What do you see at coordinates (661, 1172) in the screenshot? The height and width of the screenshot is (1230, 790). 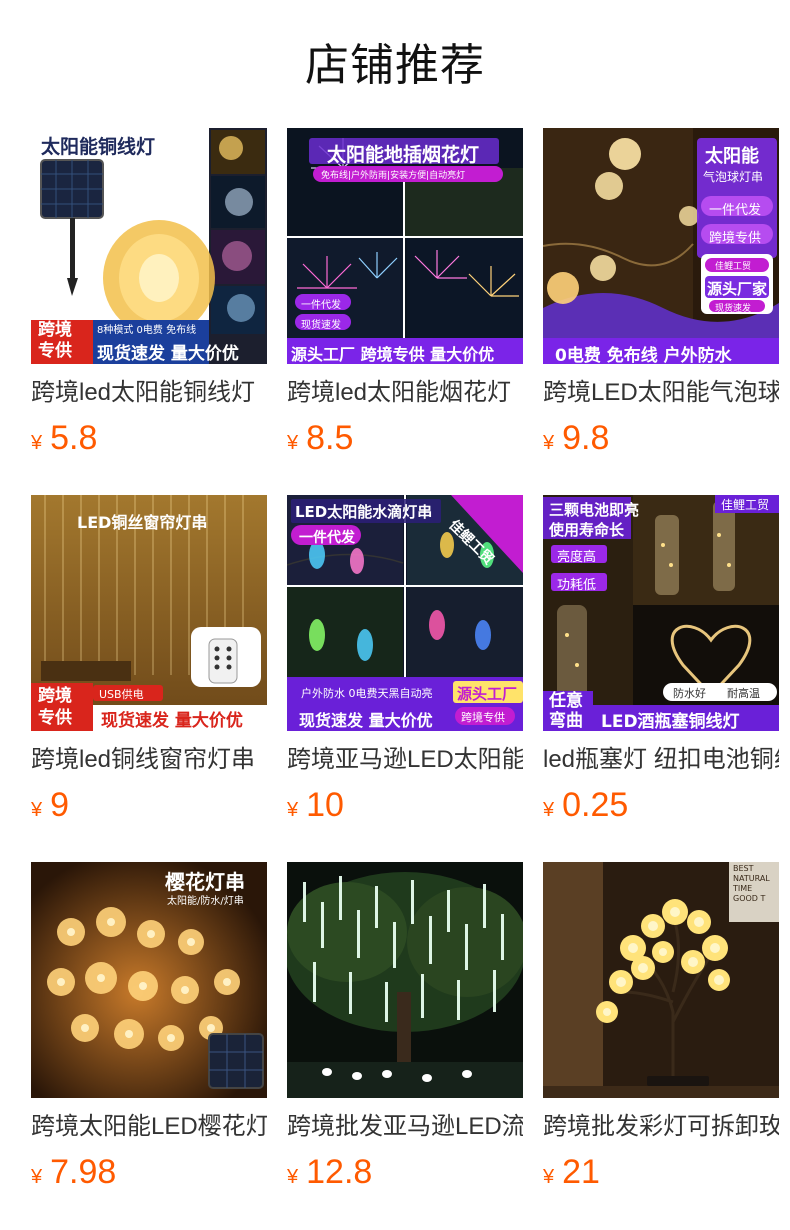 I see `product-price: ¥21` at bounding box center [661, 1172].